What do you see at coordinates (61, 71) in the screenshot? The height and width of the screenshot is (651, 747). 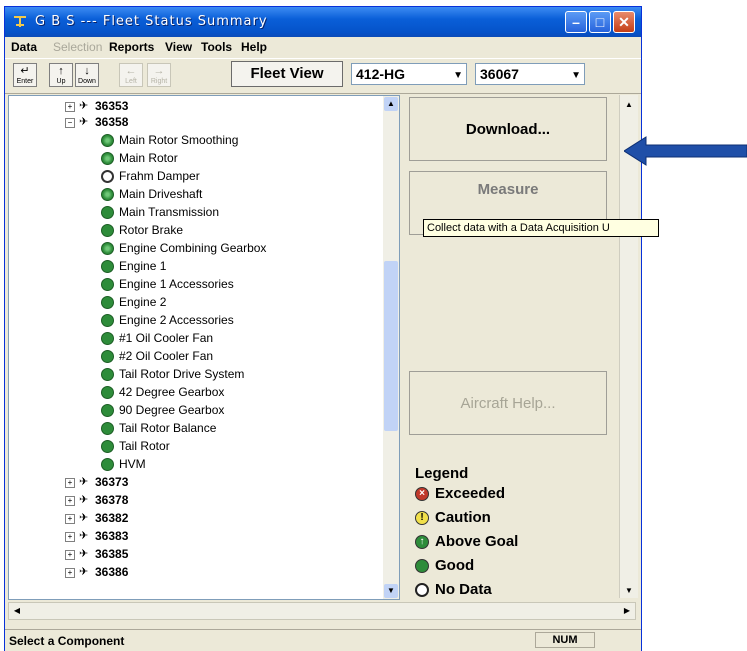 I see `up-arrow-icon: ↑` at bounding box center [61, 71].